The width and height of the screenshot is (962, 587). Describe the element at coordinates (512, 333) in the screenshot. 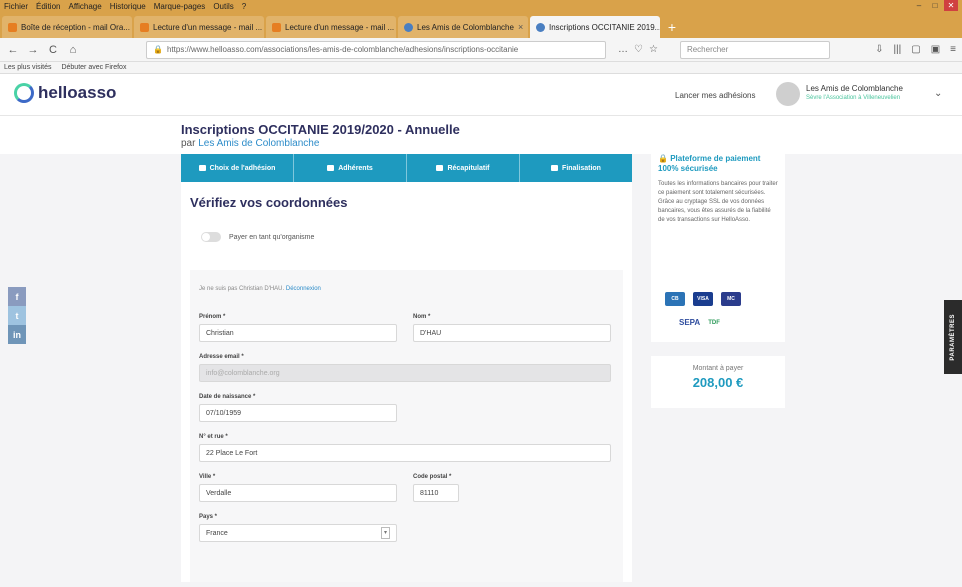

I see `lastname-field: D'HAU` at that location.